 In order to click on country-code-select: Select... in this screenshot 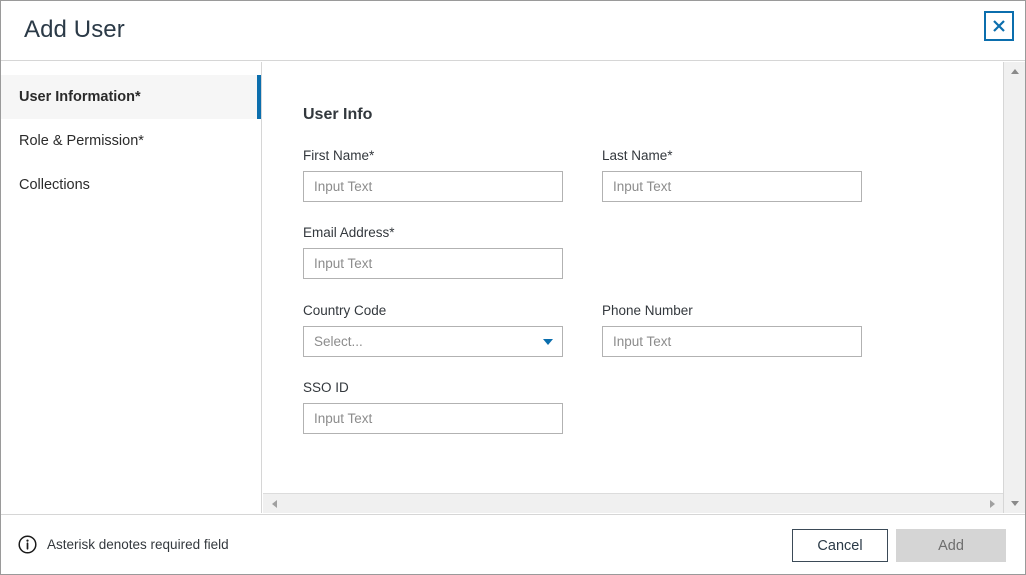, I will do `click(433, 341)`.